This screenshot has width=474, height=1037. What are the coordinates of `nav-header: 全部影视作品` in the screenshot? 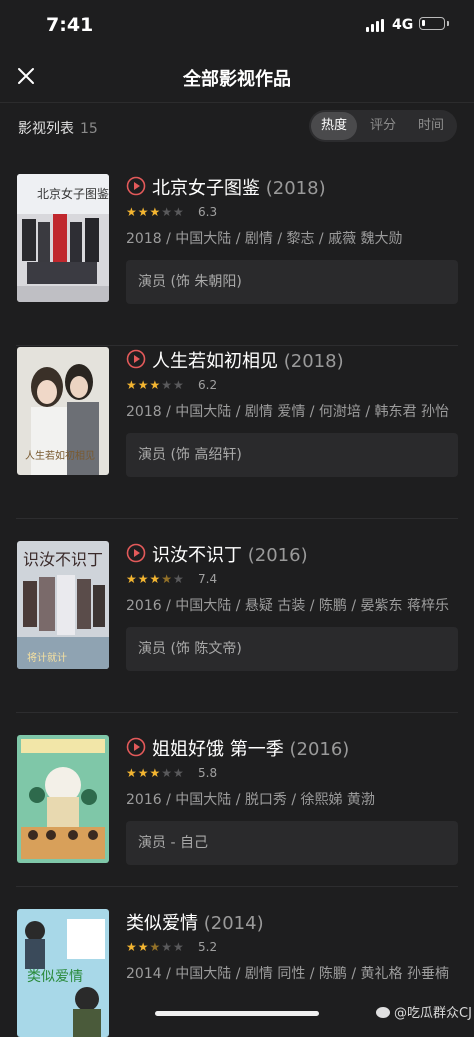 It's located at (237, 76).